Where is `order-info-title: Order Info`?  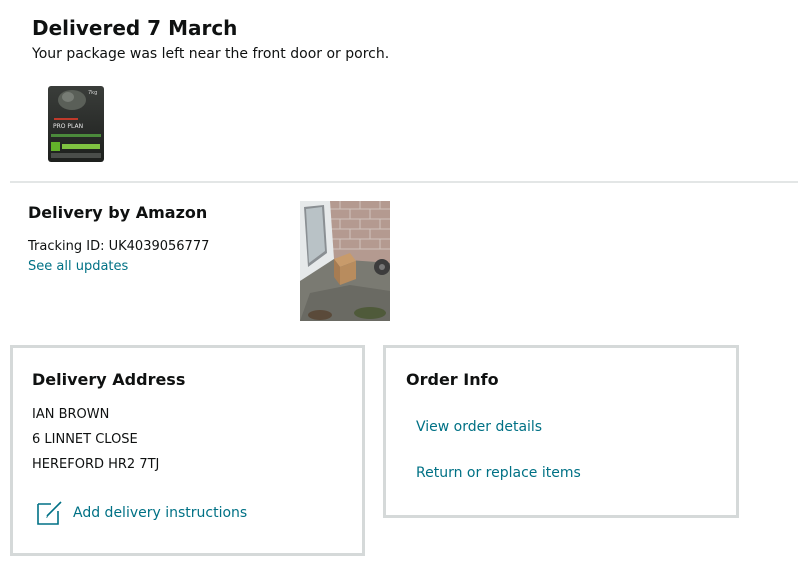 order-info-title: Order Info is located at coordinates (452, 379).